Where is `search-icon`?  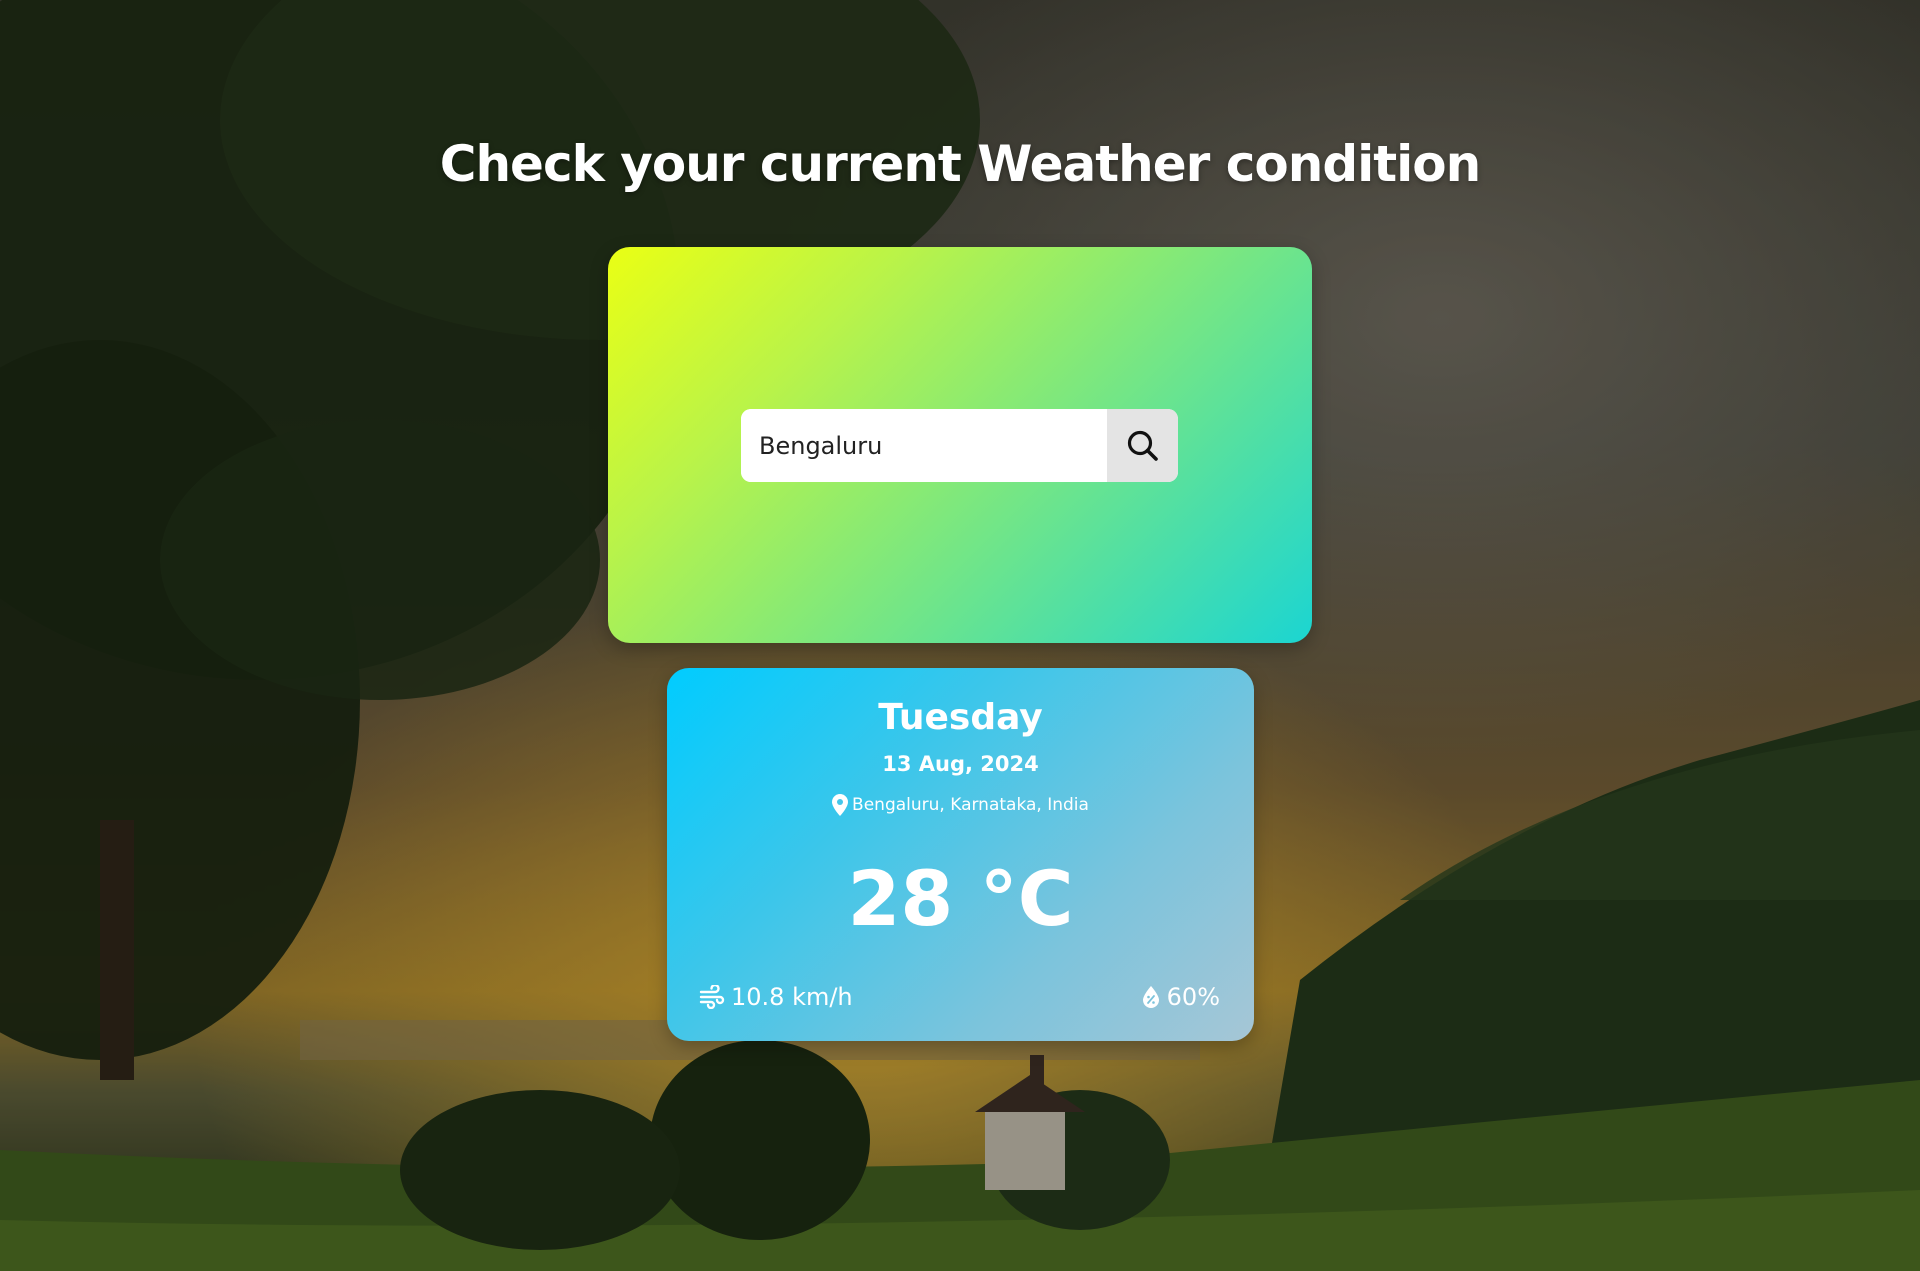
search-icon is located at coordinates (1143, 446).